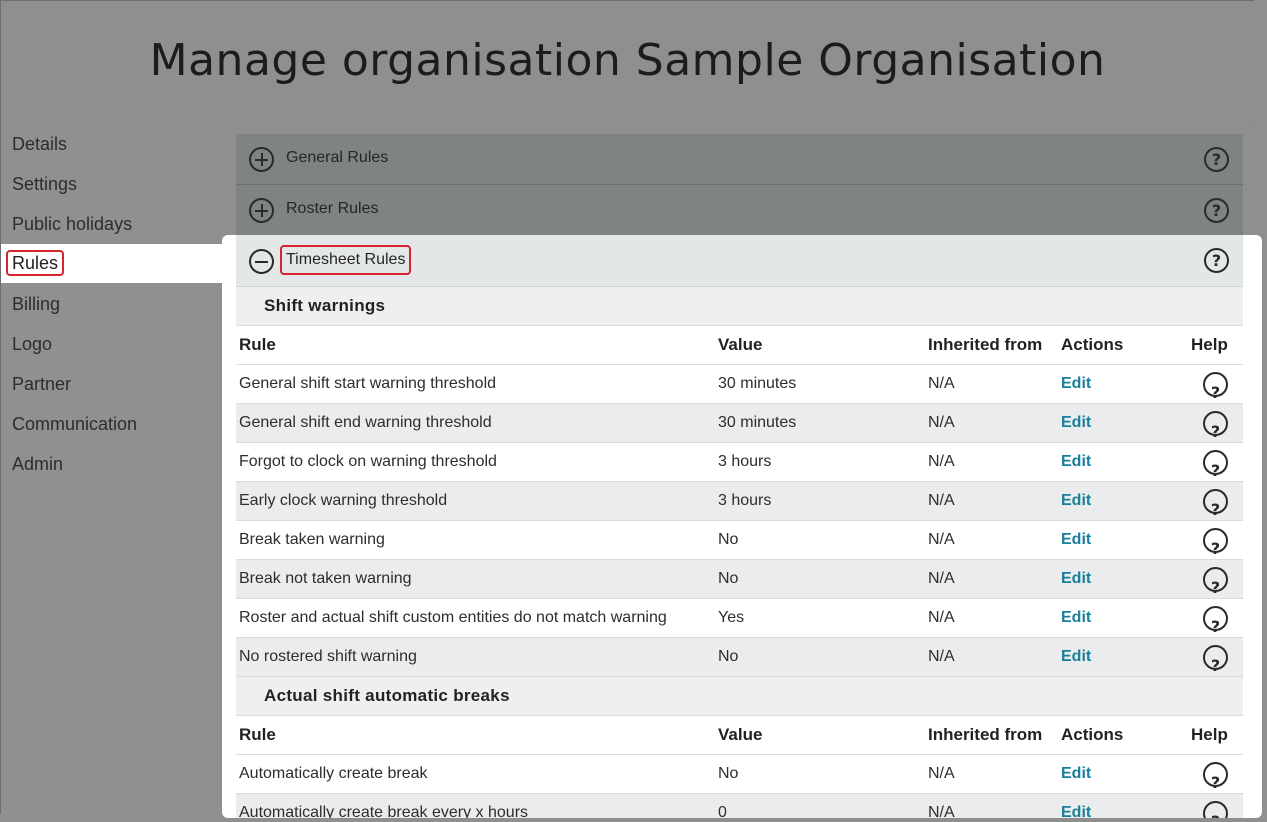  What do you see at coordinates (343, 500) in the screenshot?
I see `rule-name: Early clock warning threshold` at bounding box center [343, 500].